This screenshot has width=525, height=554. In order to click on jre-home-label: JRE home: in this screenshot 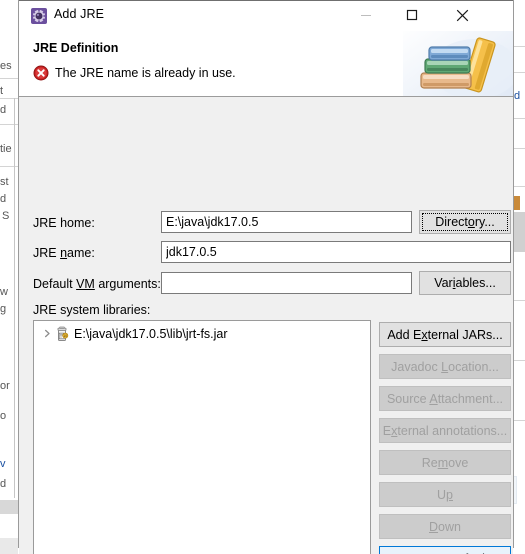, I will do `click(64, 223)`.